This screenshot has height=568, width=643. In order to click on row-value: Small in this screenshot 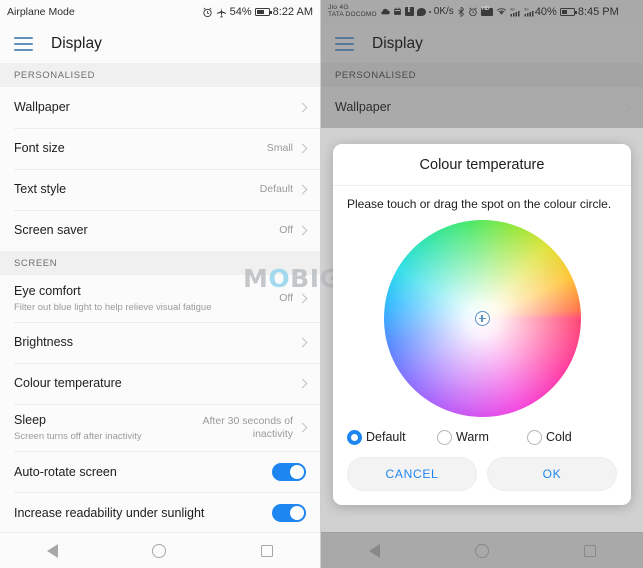, I will do `click(279, 147)`.